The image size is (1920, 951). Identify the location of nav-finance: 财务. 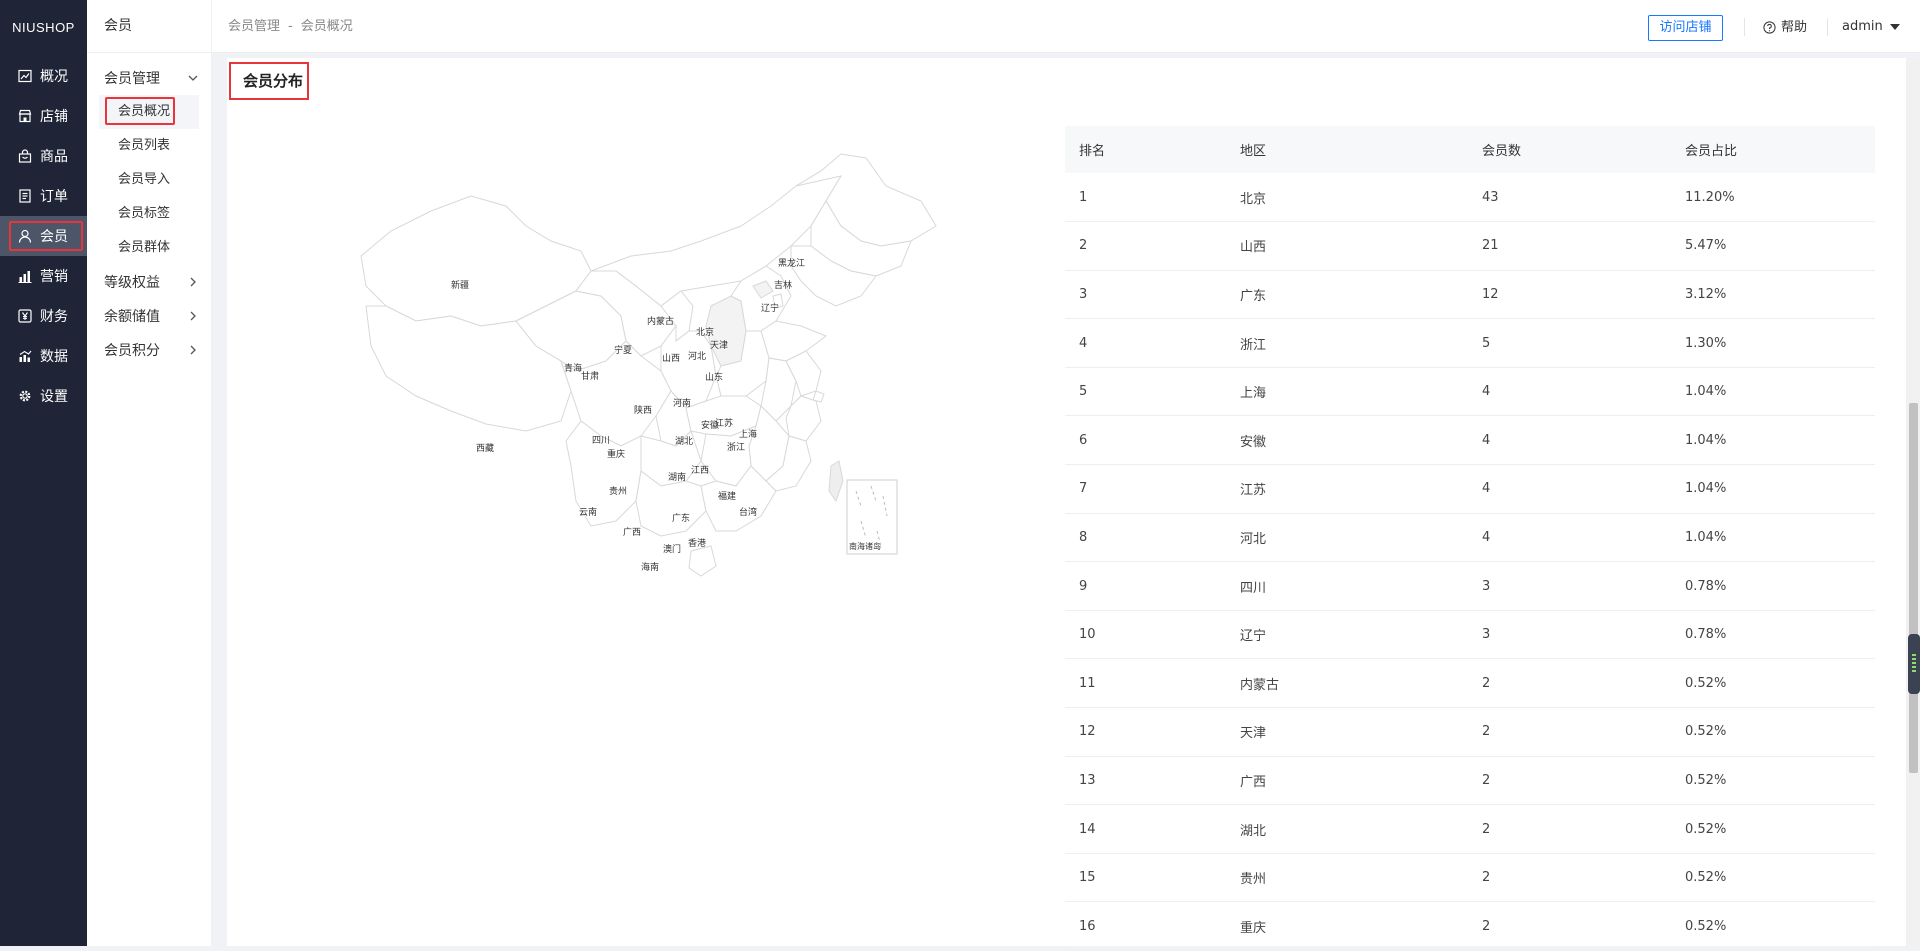
(43, 316).